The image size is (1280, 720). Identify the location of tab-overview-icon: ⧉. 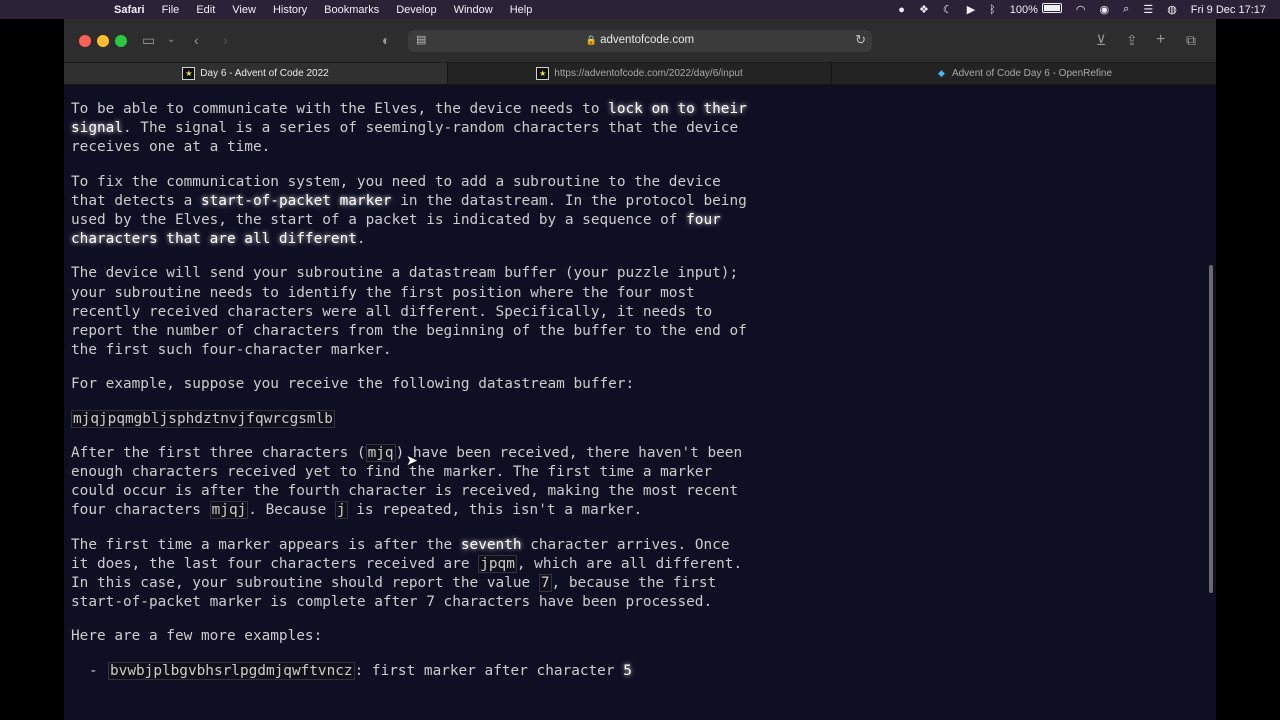
(1191, 40).